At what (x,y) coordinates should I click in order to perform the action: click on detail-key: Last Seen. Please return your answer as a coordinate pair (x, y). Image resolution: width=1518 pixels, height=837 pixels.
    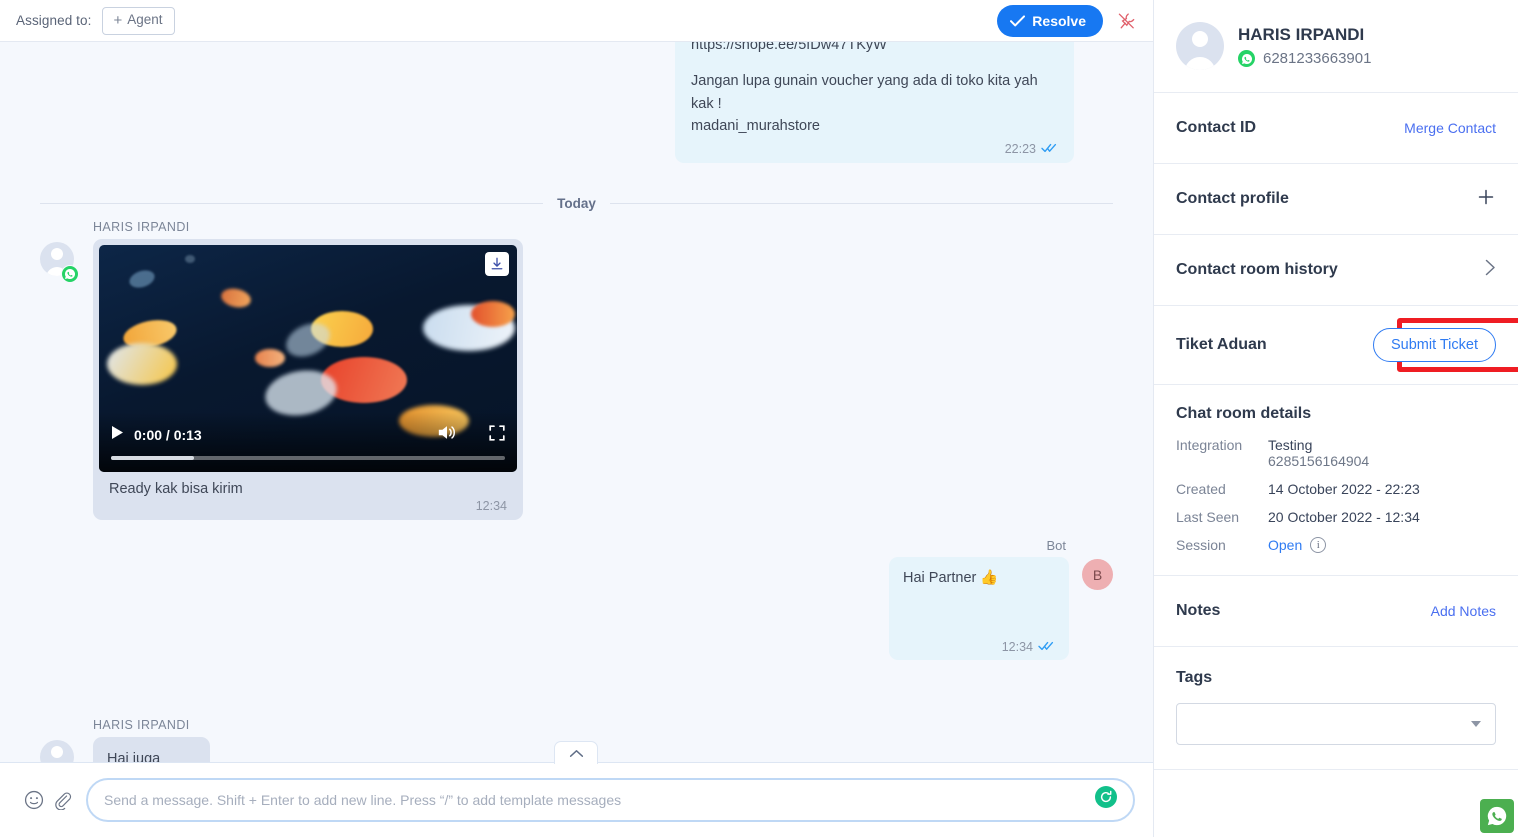
    Looking at the image, I should click on (1208, 517).